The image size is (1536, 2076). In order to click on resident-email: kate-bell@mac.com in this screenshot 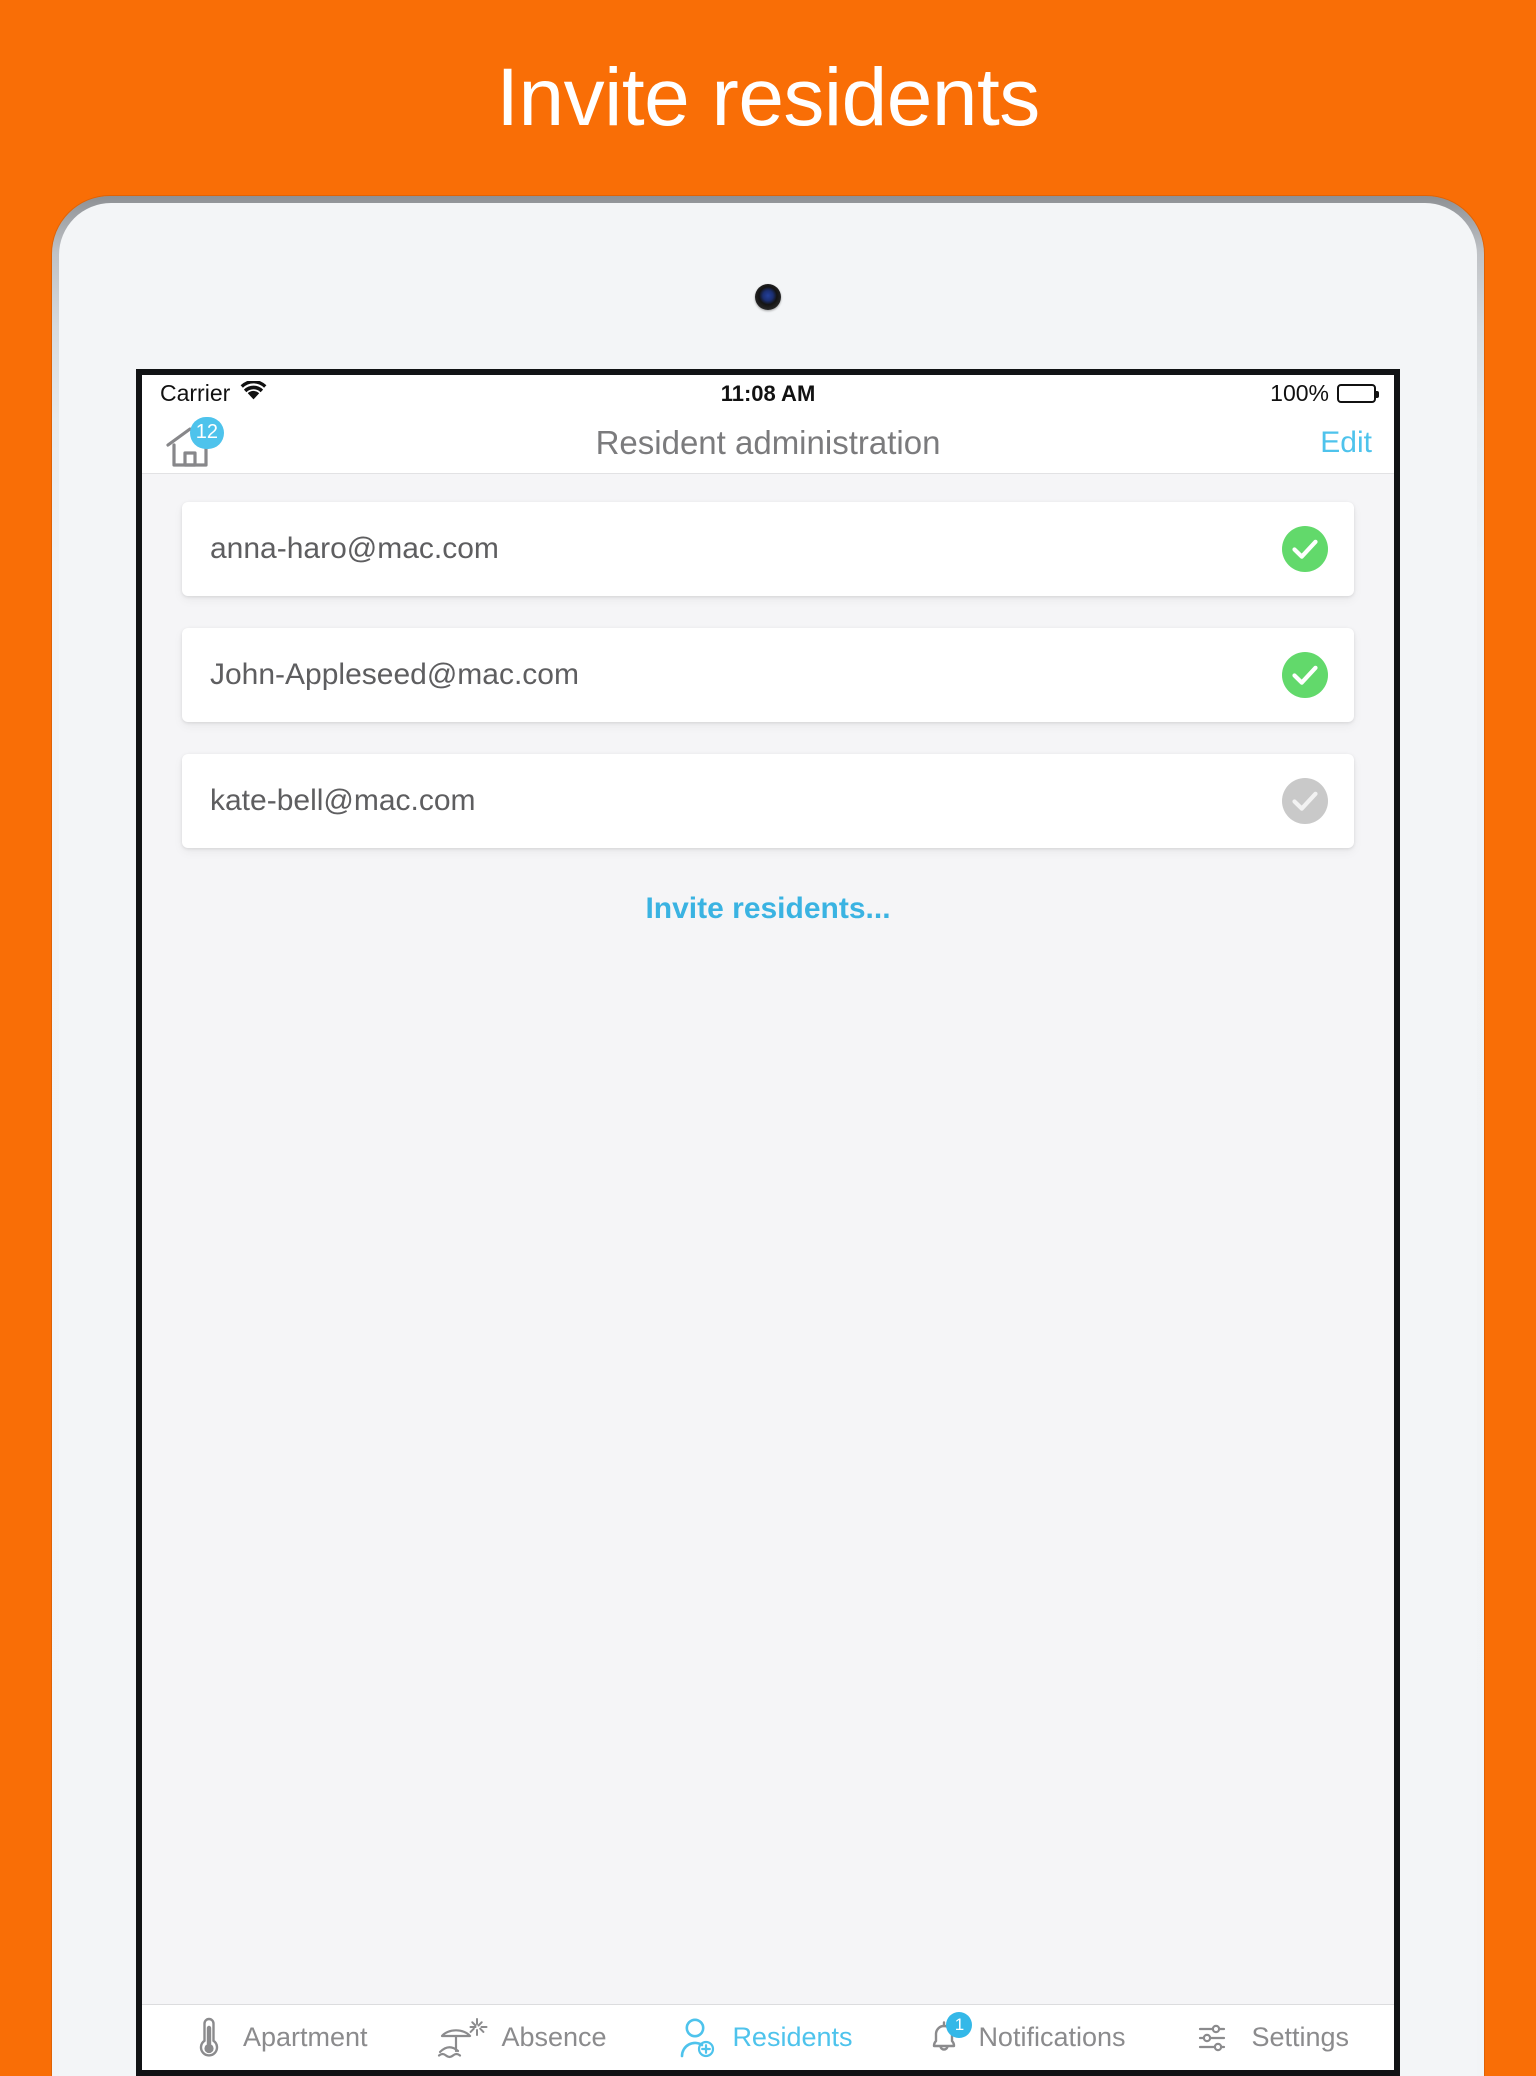, I will do `click(343, 800)`.